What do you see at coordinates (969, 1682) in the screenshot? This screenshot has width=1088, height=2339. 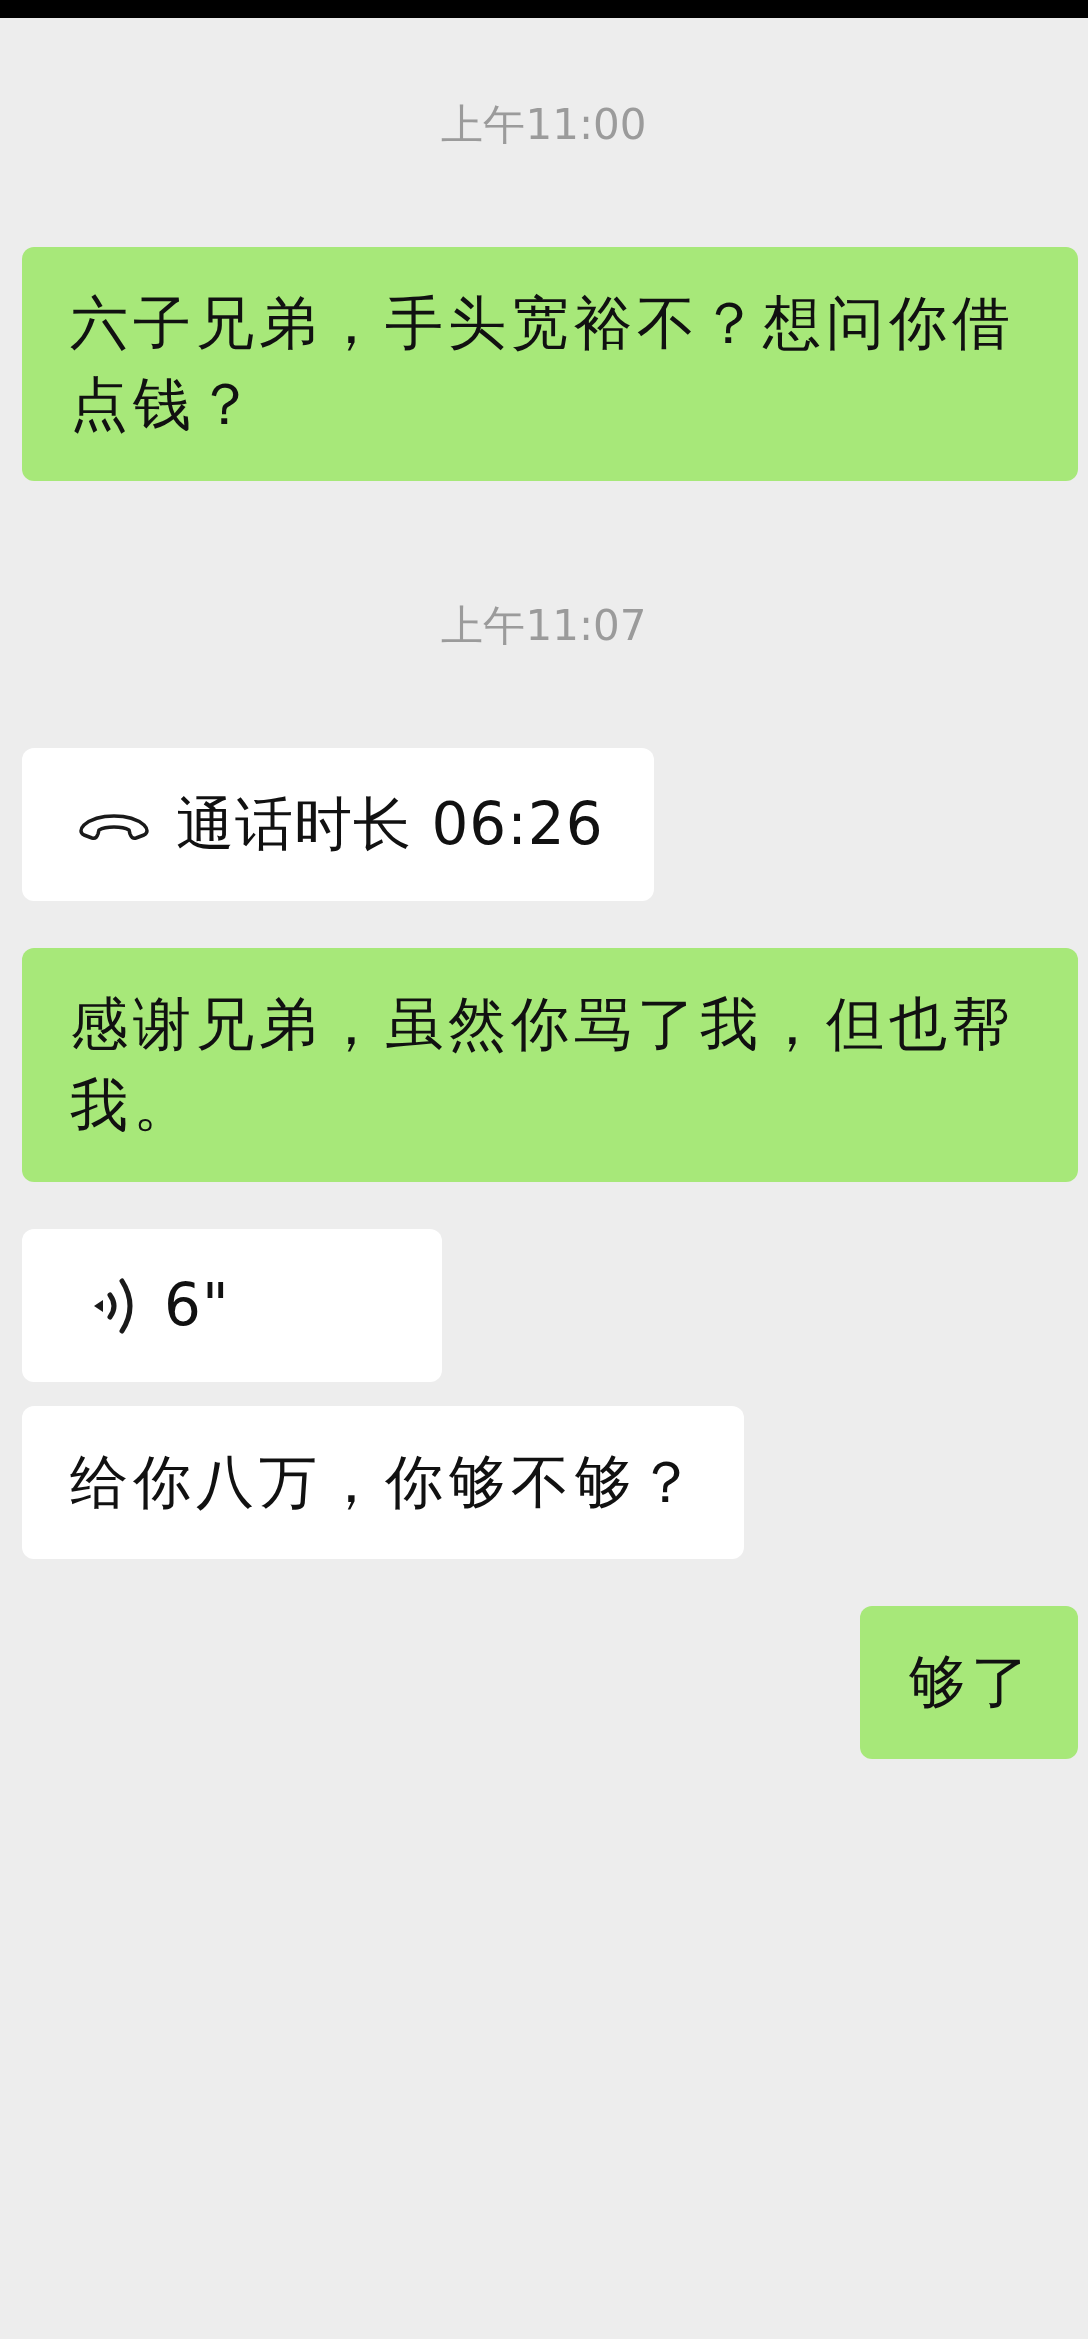 I see `message-bubble: 够了` at bounding box center [969, 1682].